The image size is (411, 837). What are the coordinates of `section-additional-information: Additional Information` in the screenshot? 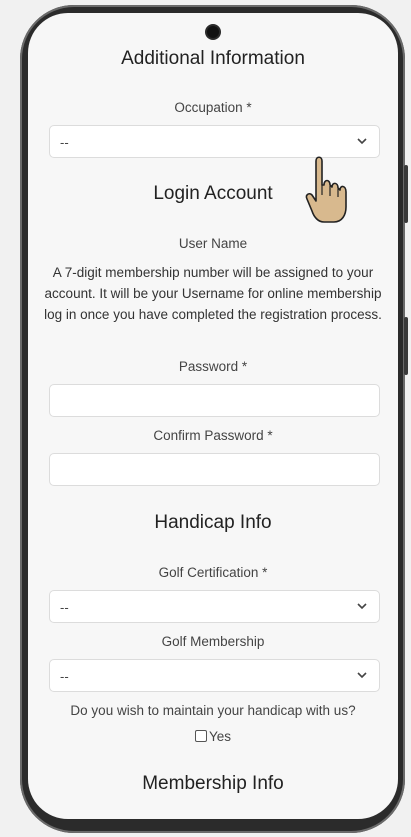 It's located at (213, 59).